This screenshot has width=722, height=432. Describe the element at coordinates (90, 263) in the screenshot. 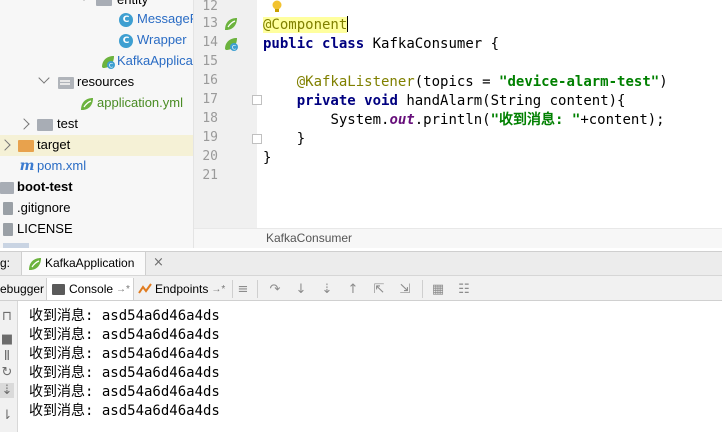

I see `run-config-name: KafkaApplication` at that location.